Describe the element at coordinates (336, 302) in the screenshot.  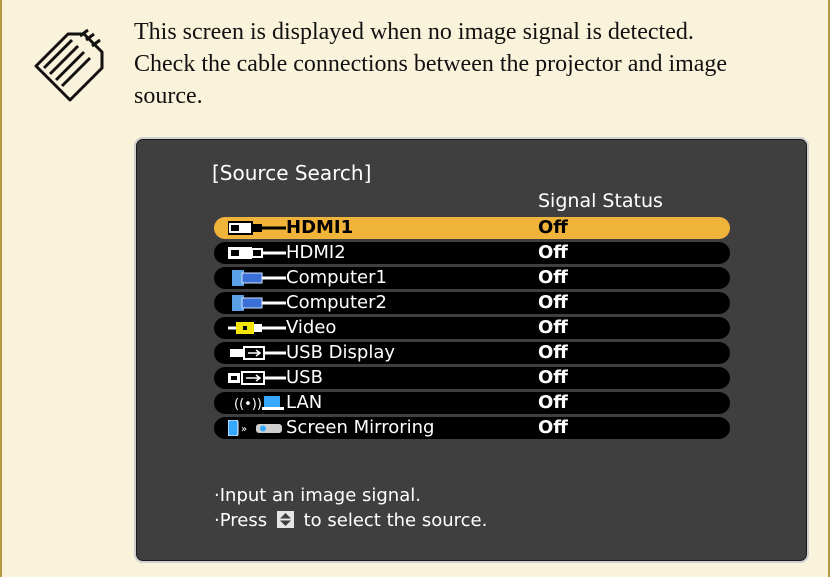
I see `source-label: Computer2` at that location.